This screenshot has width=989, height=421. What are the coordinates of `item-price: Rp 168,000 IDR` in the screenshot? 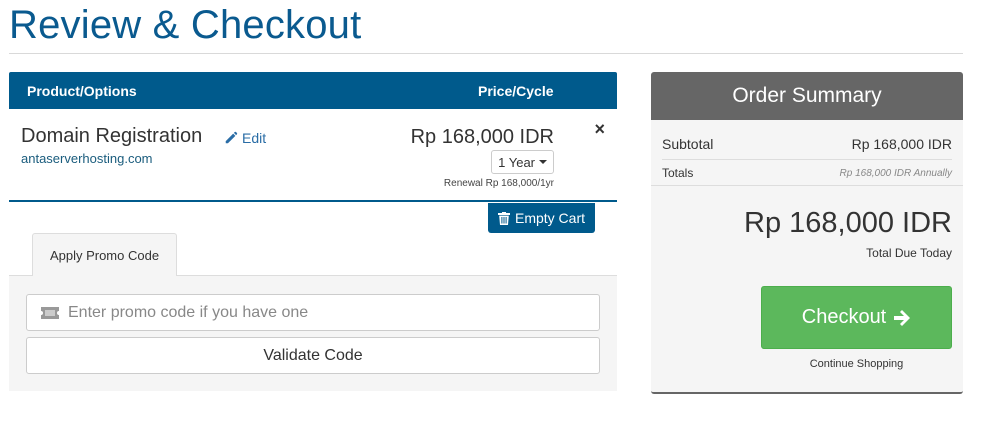 It's located at (482, 137).